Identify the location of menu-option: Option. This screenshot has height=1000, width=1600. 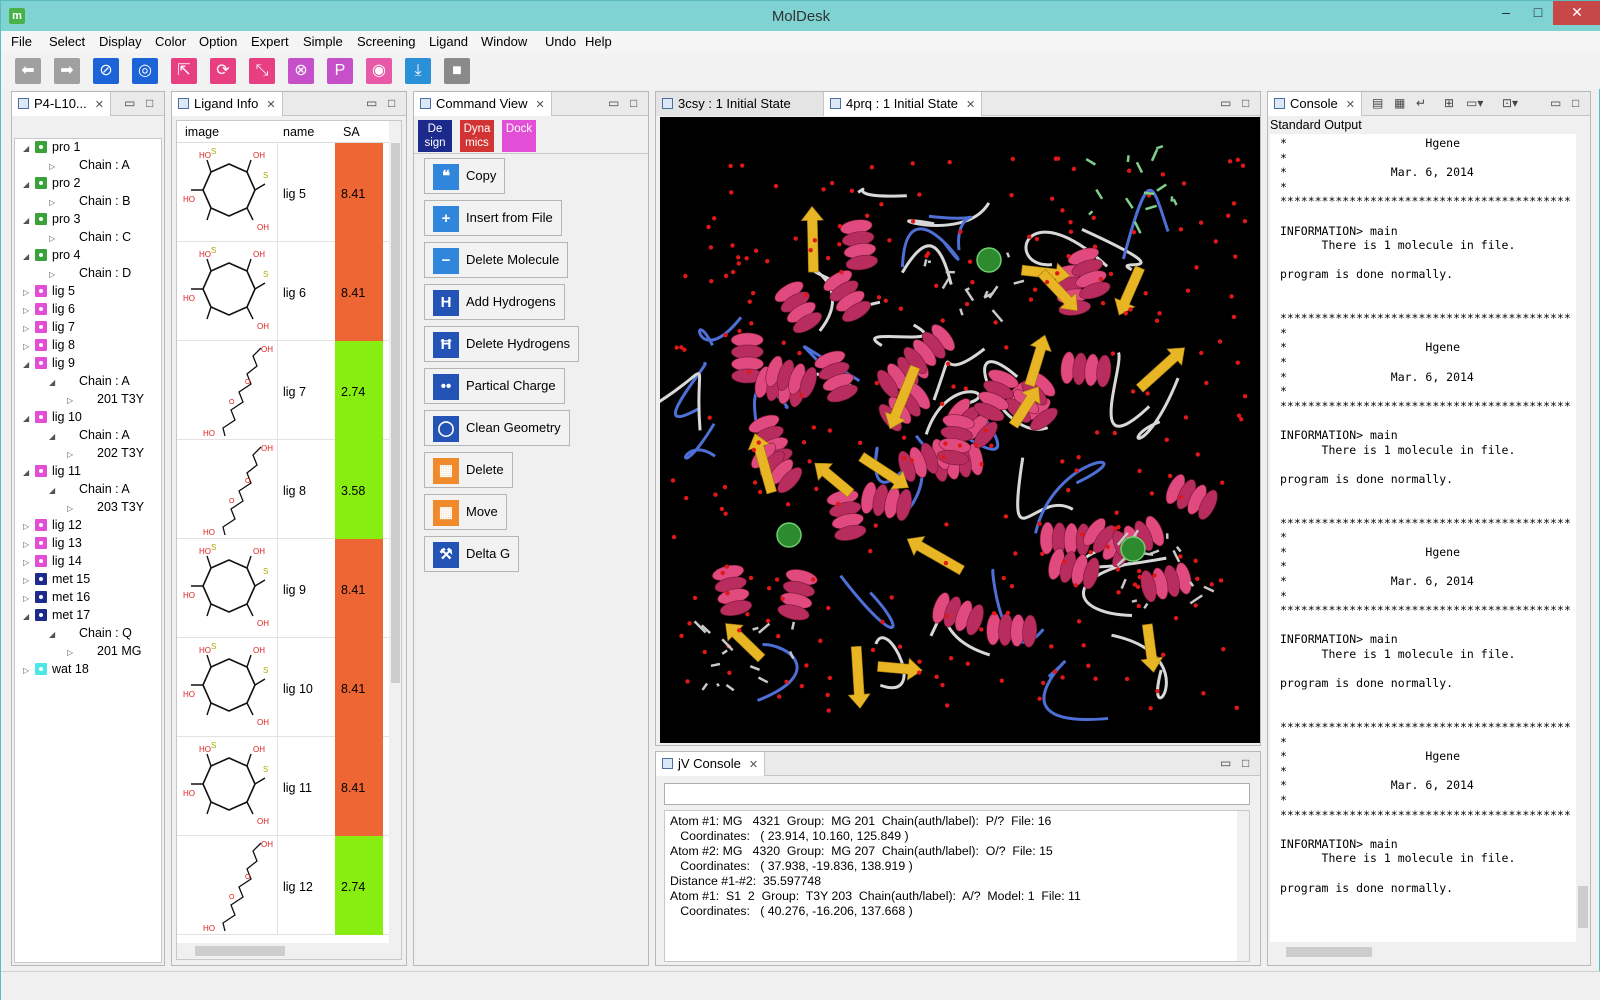
(218, 41).